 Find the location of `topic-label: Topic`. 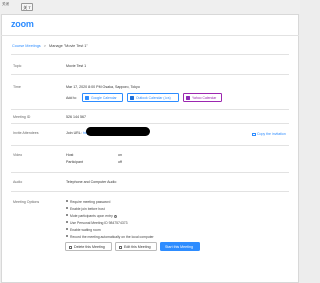

topic-label: Topic is located at coordinates (17, 66).